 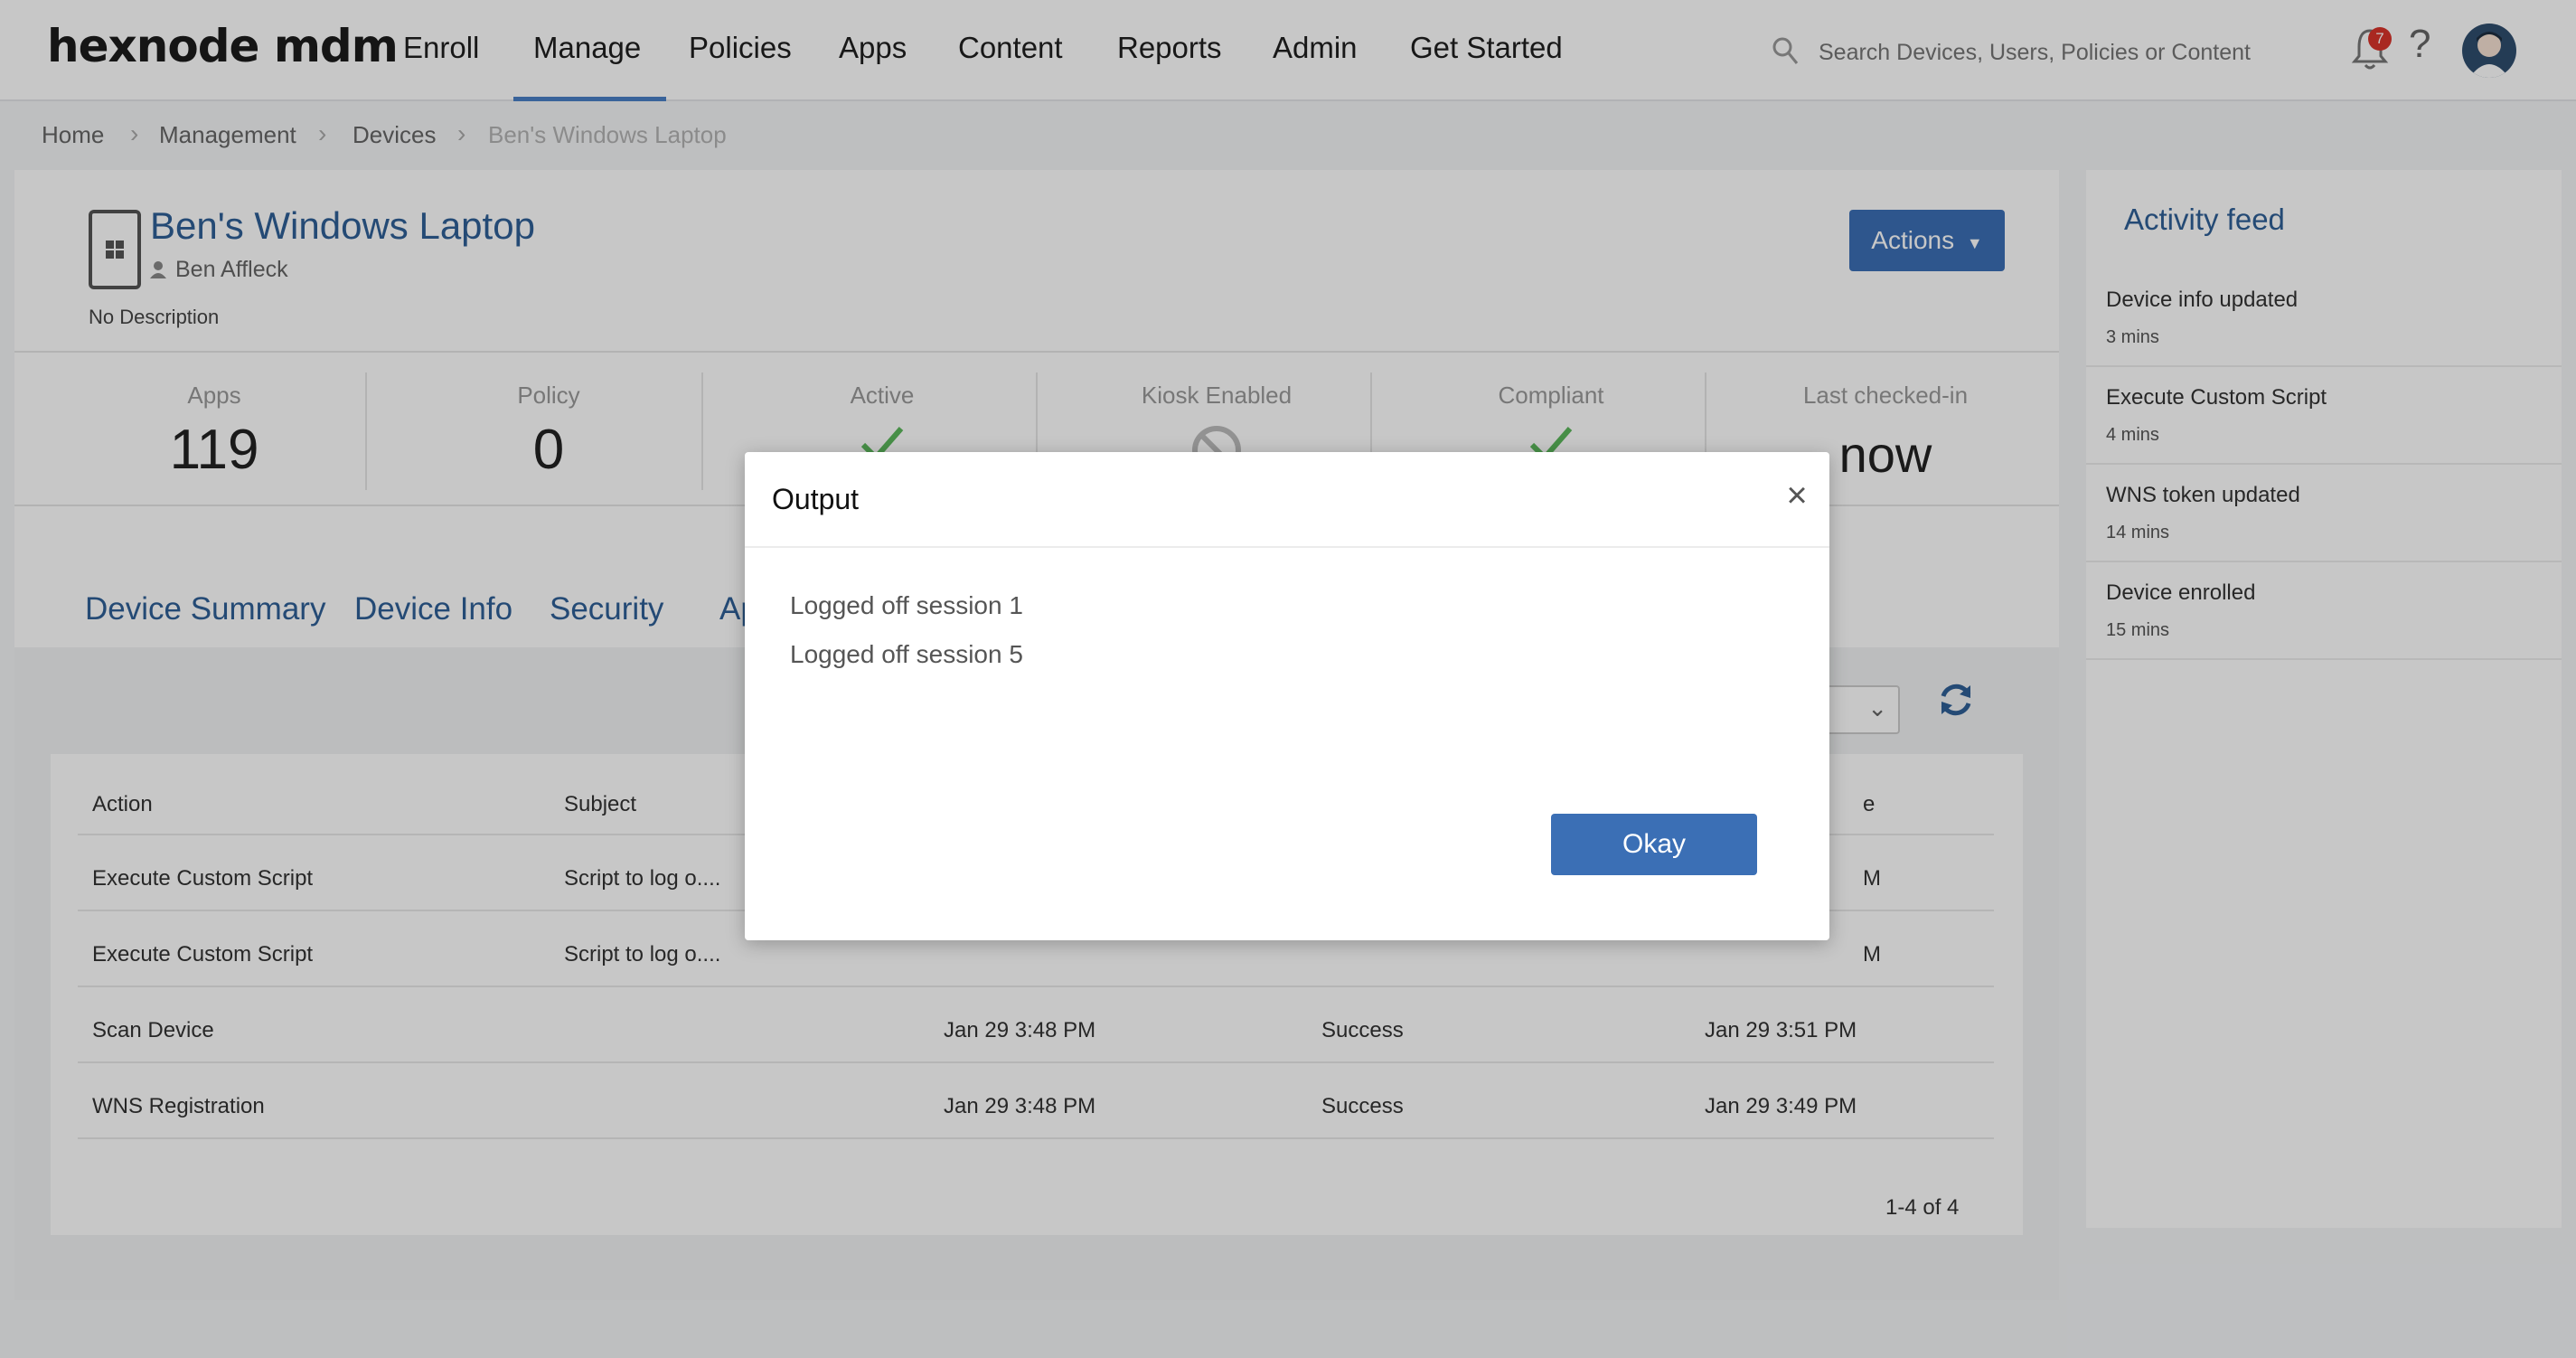 What do you see at coordinates (1654, 844) in the screenshot?
I see `okay-button: Okay` at bounding box center [1654, 844].